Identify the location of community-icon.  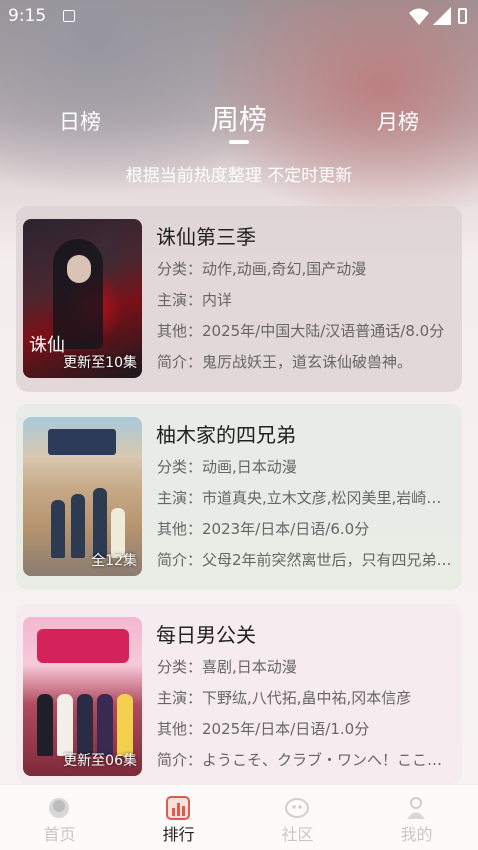
(297, 808).